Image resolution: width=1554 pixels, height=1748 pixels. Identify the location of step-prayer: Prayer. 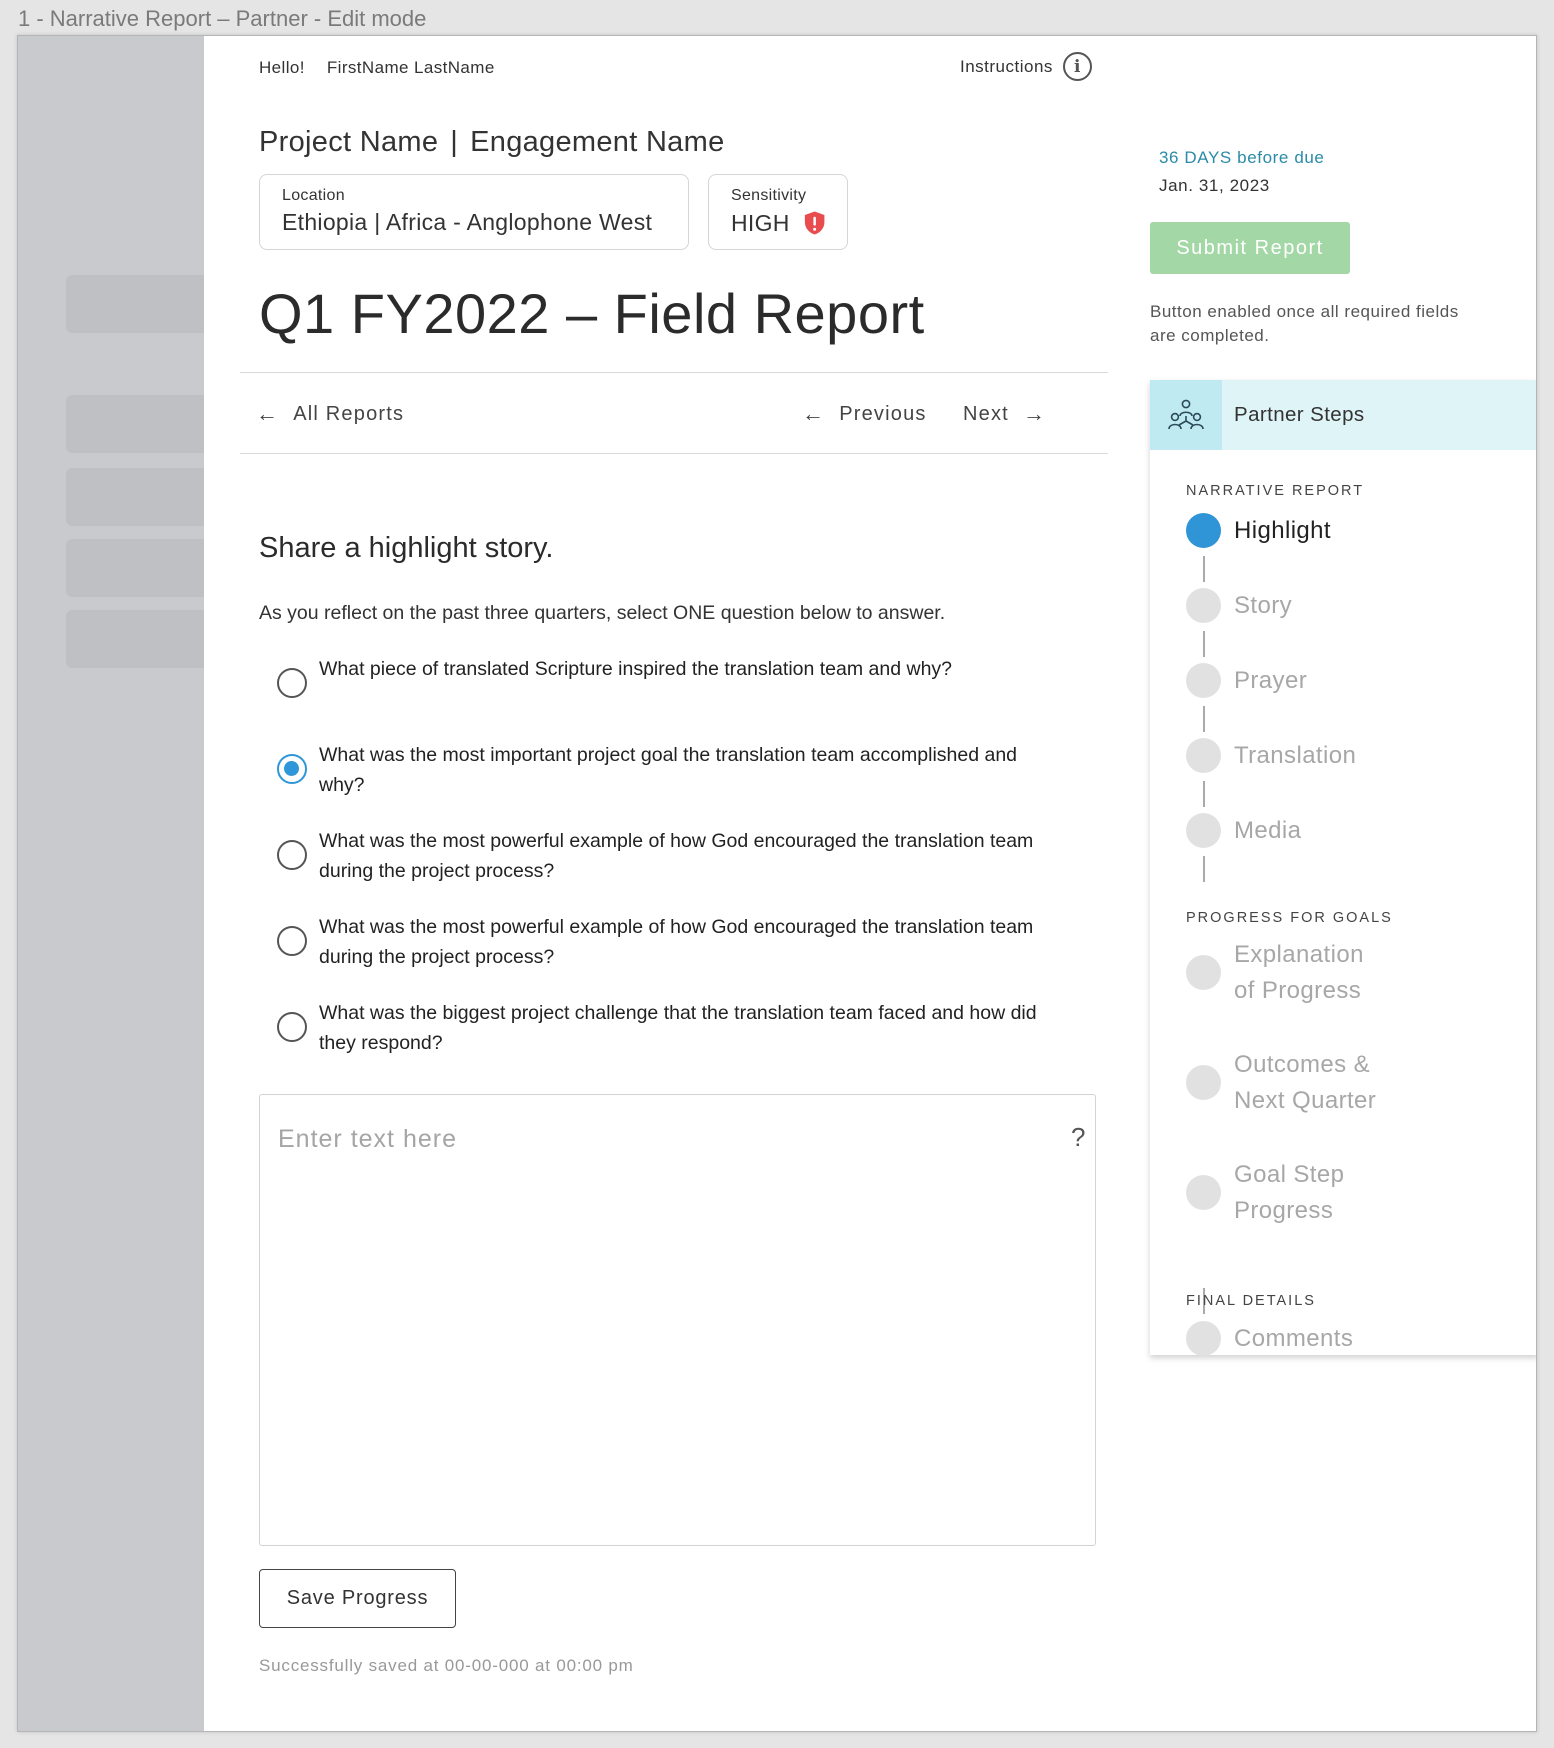
(1246, 681).